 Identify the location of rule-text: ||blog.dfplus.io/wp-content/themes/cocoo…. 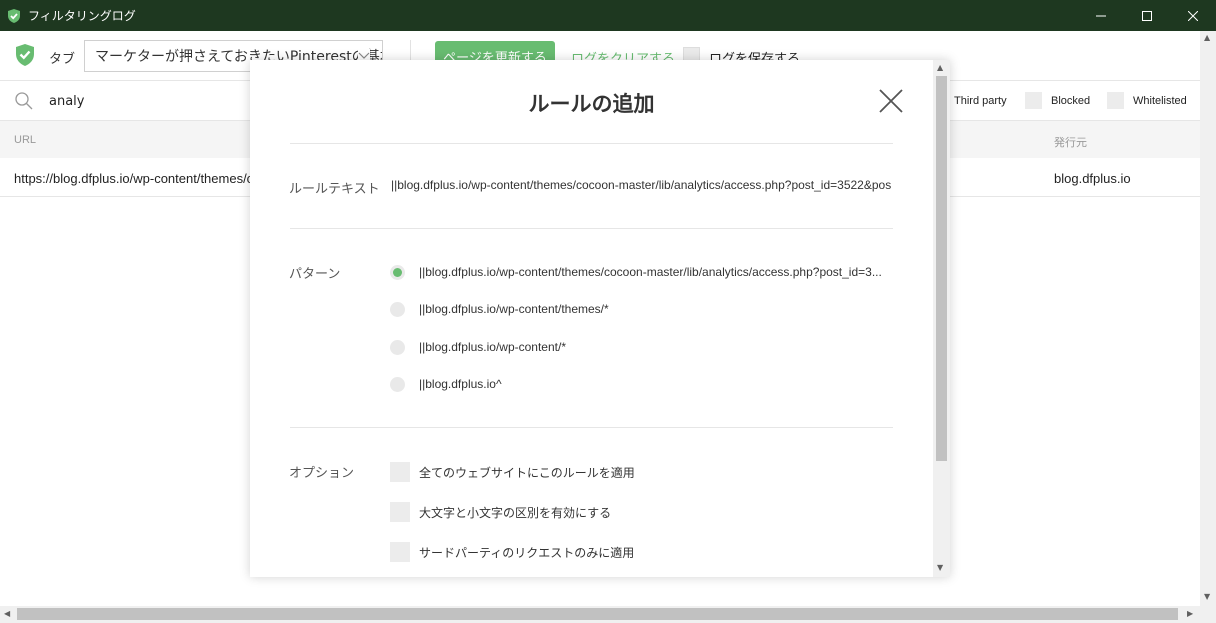
(641, 185).